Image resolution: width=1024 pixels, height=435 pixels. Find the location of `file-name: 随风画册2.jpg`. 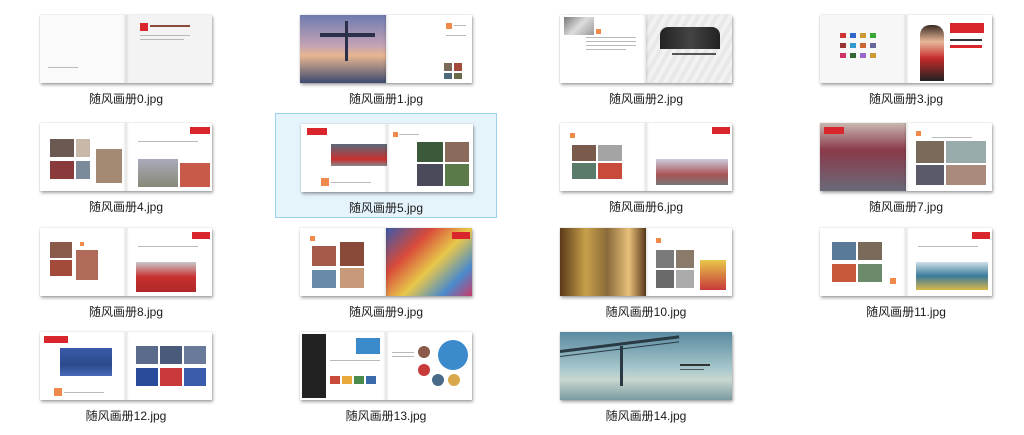

file-name: 随风画册2.jpg is located at coordinates (646, 99).